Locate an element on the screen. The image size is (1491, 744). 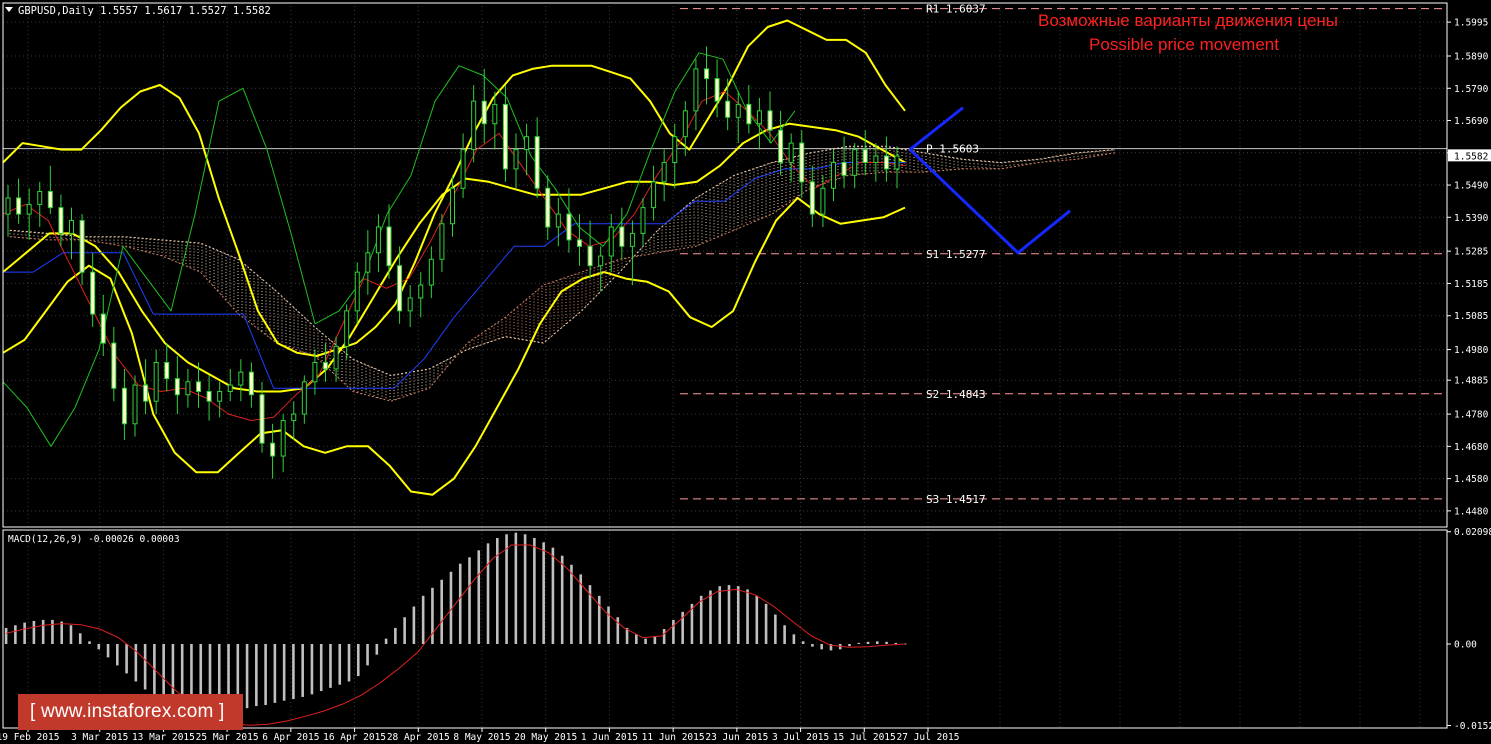
macd-y-tick-label: 0.02098 is located at coordinates (1472, 532).